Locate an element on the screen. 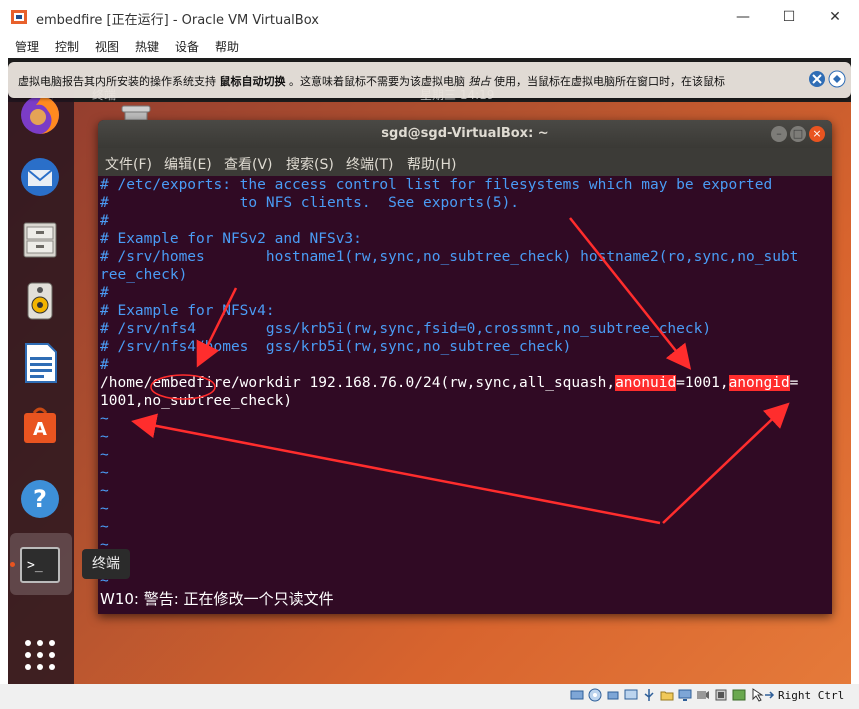  highlight-anonuid: anonuid is located at coordinates (646, 383).